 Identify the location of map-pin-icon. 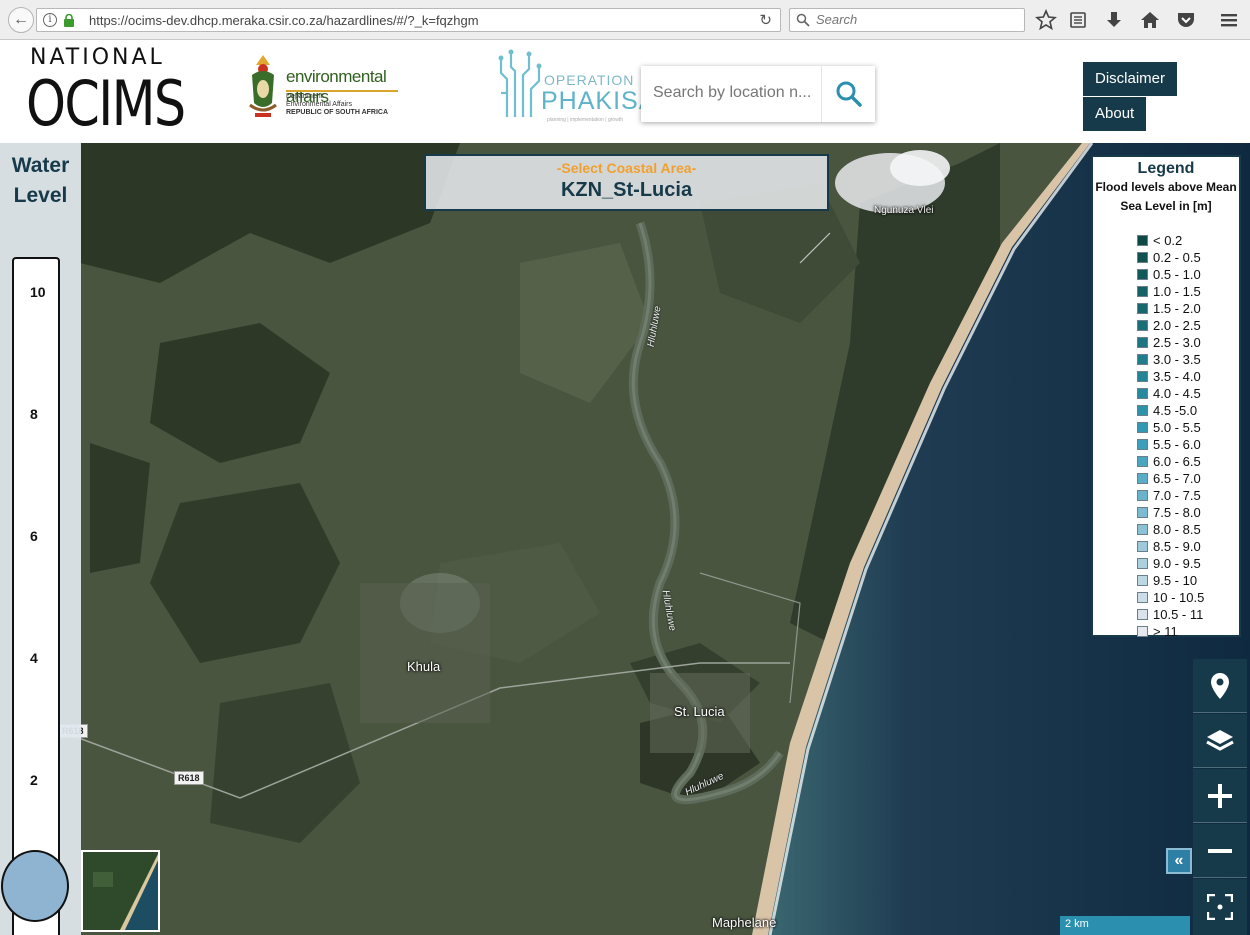
(1220, 686).